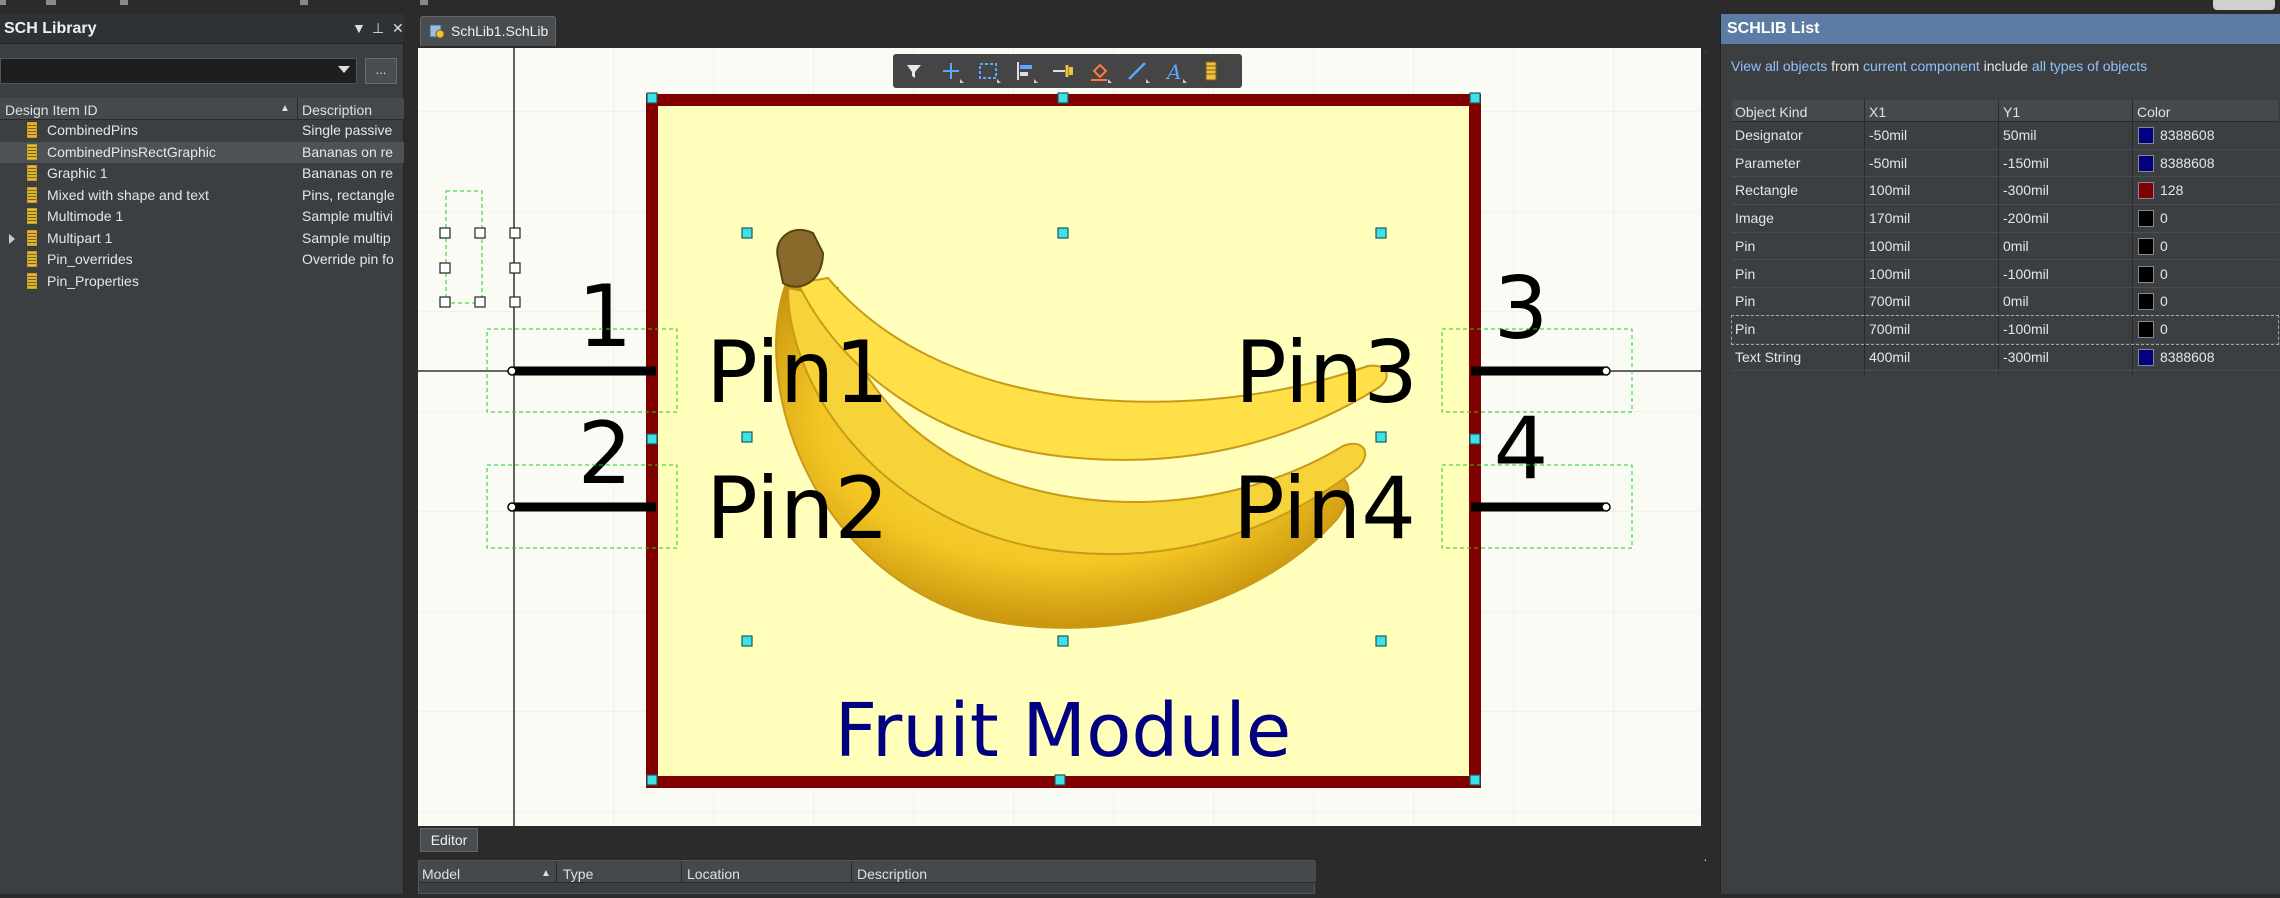 Image resolution: width=2280 pixels, height=898 pixels. I want to click on vertical-scrollbar, so click(1712, 470).